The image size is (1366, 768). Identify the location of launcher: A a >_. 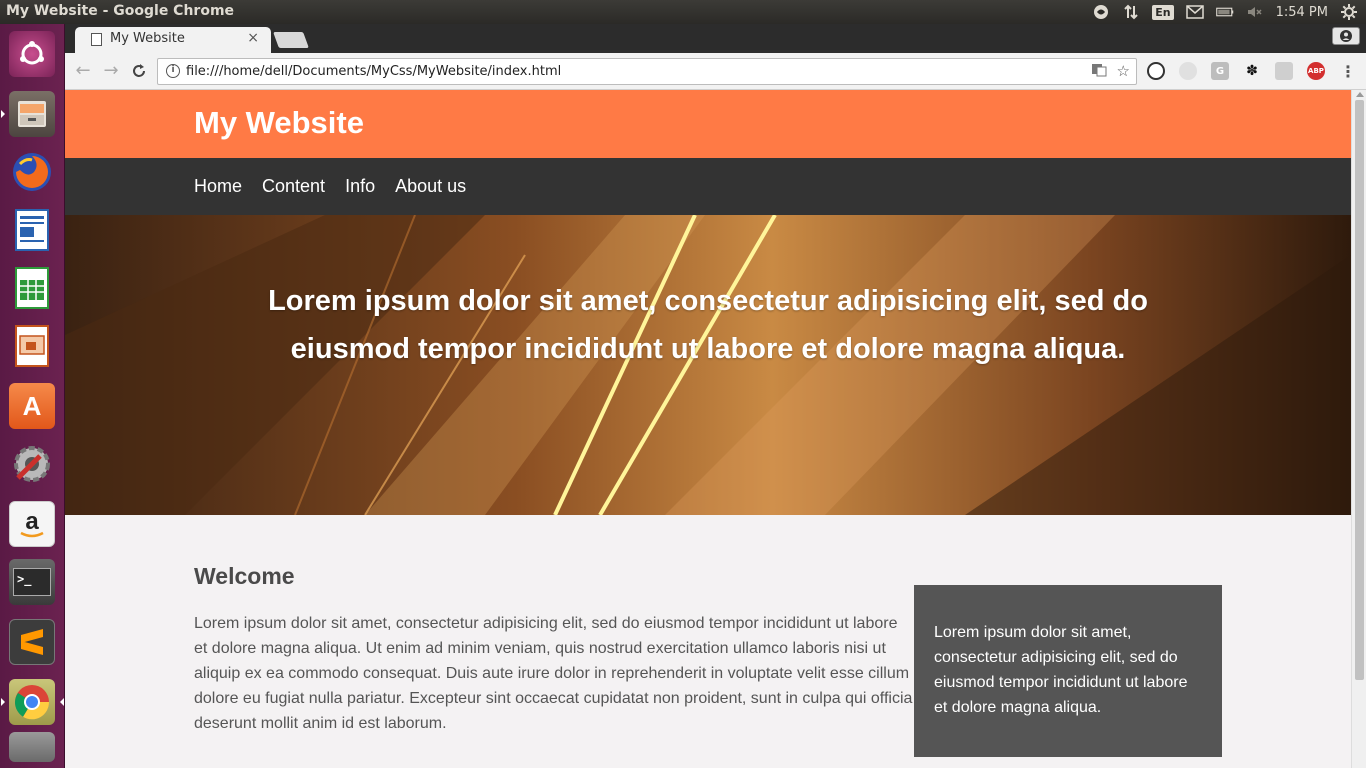
(32, 396).